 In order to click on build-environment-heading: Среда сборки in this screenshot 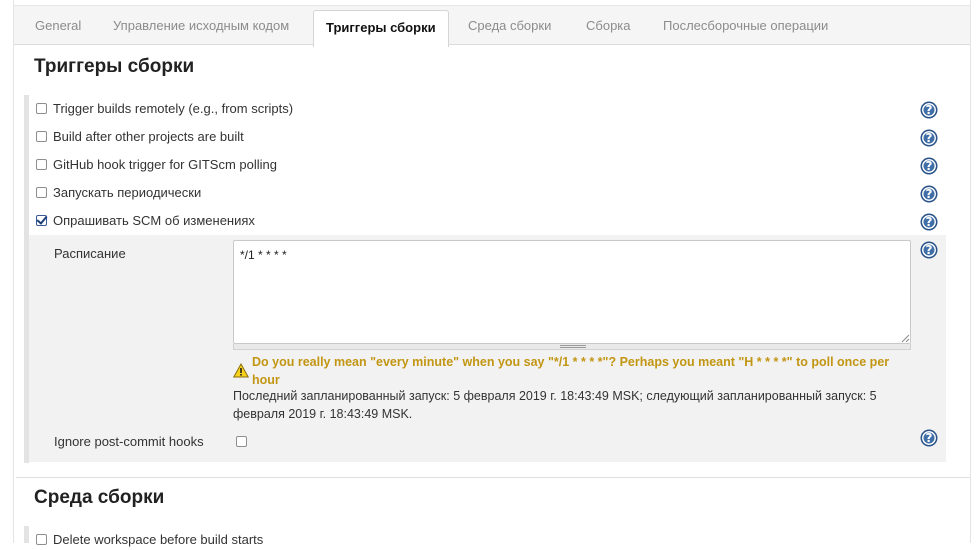, I will do `click(99, 497)`.